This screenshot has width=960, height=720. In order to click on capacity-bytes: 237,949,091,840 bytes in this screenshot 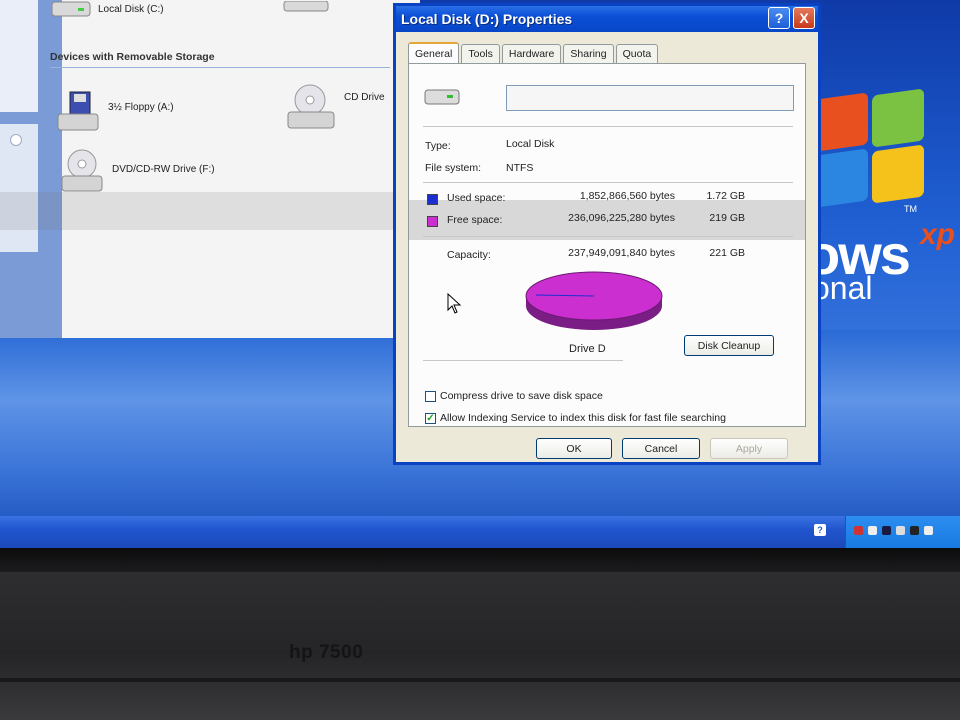, I will do `click(621, 253)`.